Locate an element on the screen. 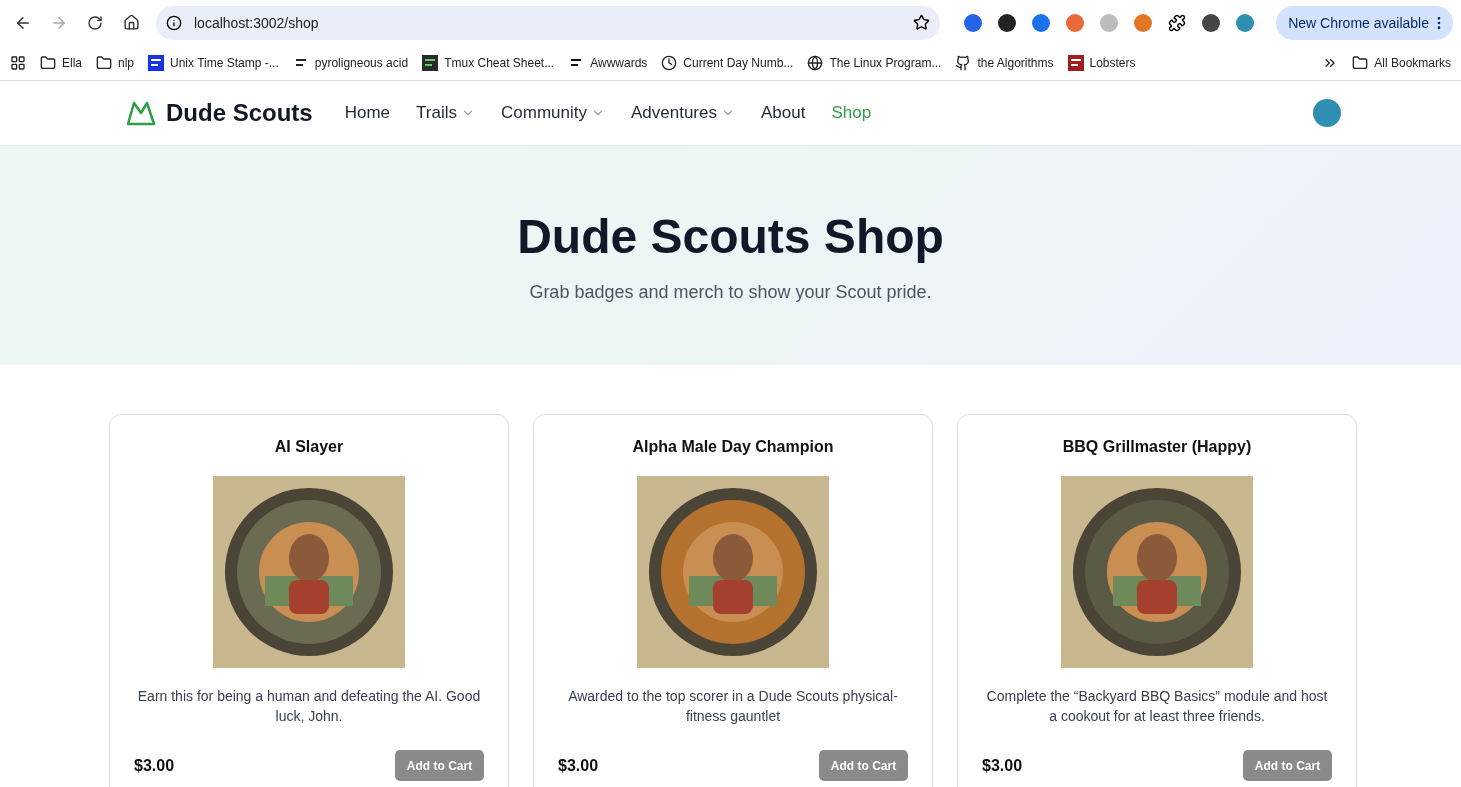 The image size is (1461, 787). page-subtitle: Grab badges and merch to show your Scout pride. is located at coordinates (730, 292).